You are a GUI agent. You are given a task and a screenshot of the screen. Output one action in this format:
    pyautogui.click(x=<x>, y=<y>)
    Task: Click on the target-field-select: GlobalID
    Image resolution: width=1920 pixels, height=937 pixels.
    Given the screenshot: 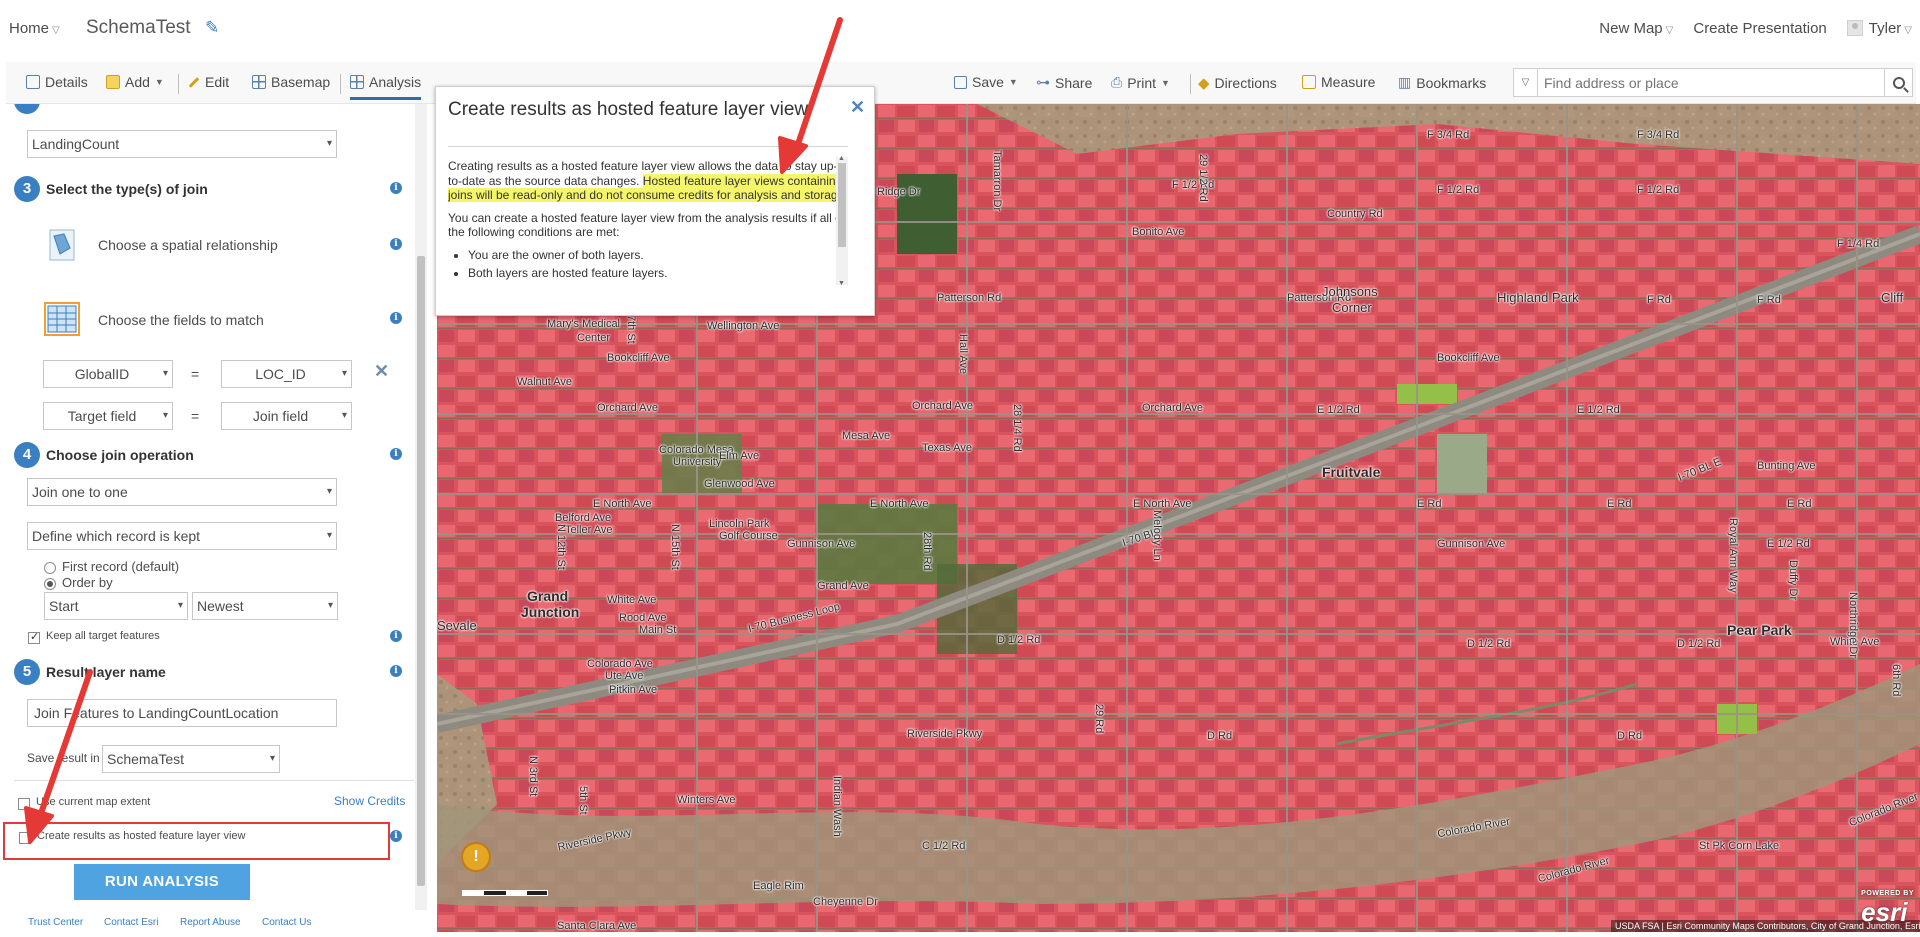 What is the action you would take?
    pyautogui.click(x=108, y=374)
    